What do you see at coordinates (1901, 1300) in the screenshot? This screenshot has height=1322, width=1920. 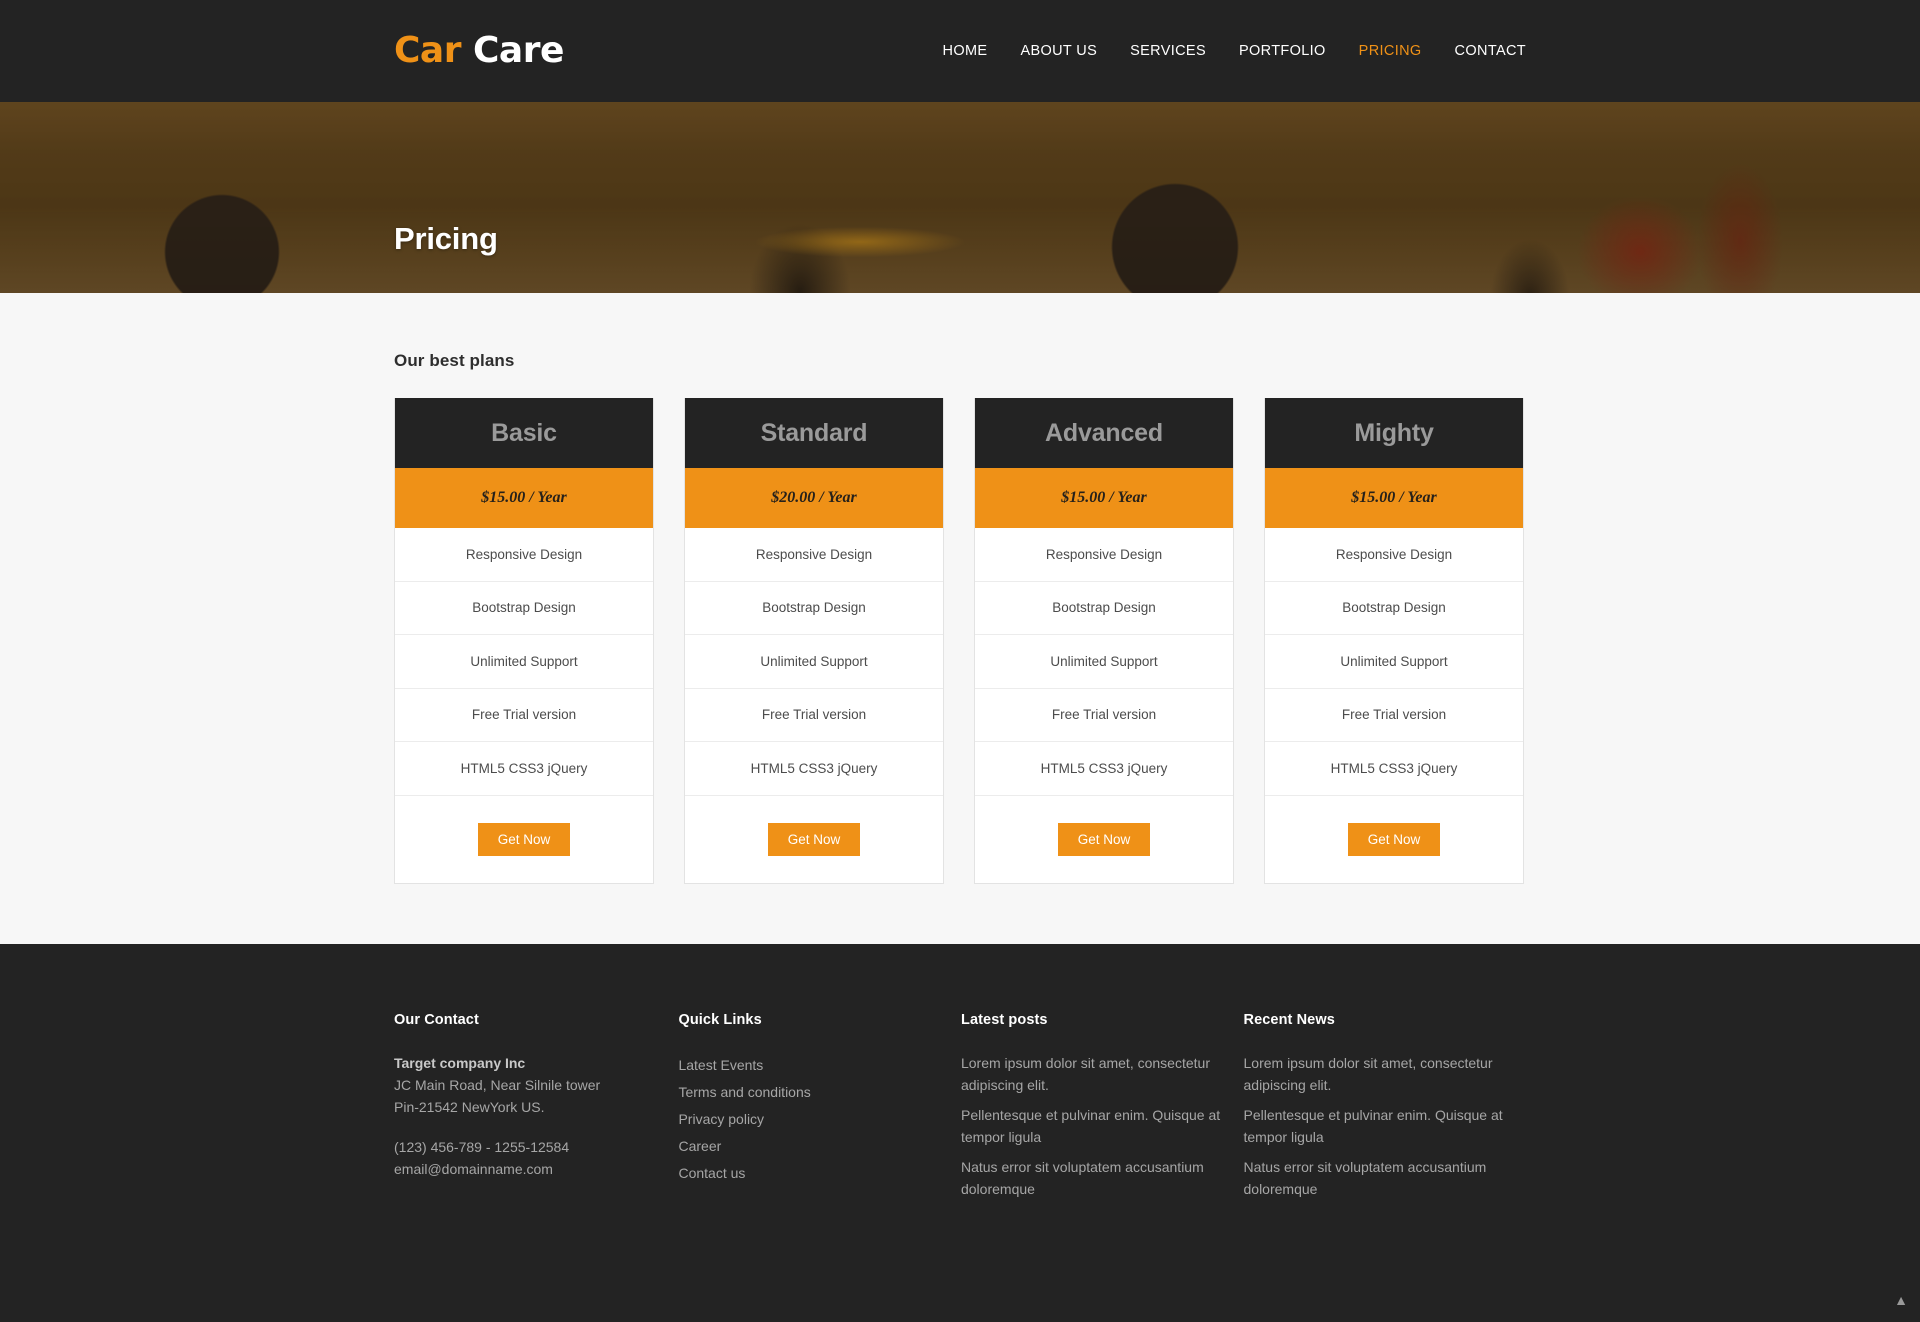 I see `scroll-to-top-icon: ▲` at bounding box center [1901, 1300].